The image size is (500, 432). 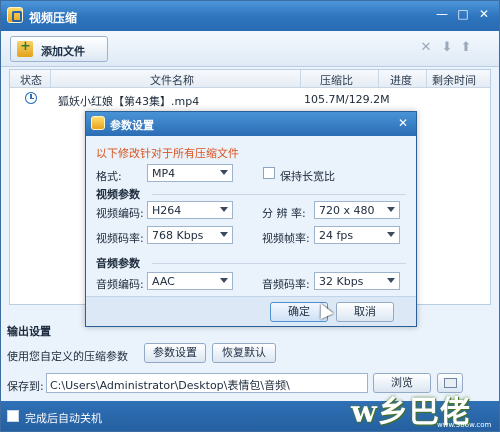 I want to click on keep-ratio-label: 保持长宽比, so click(x=307, y=176).